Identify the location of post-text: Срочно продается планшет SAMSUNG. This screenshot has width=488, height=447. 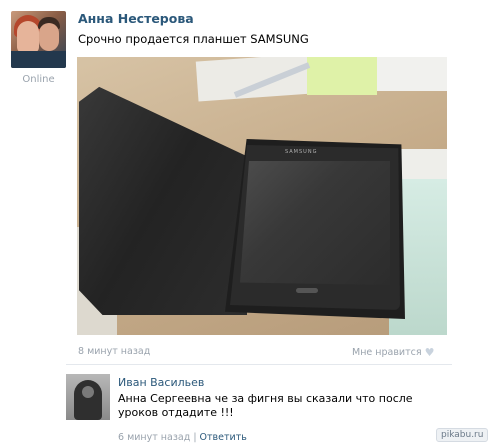
(193, 39).